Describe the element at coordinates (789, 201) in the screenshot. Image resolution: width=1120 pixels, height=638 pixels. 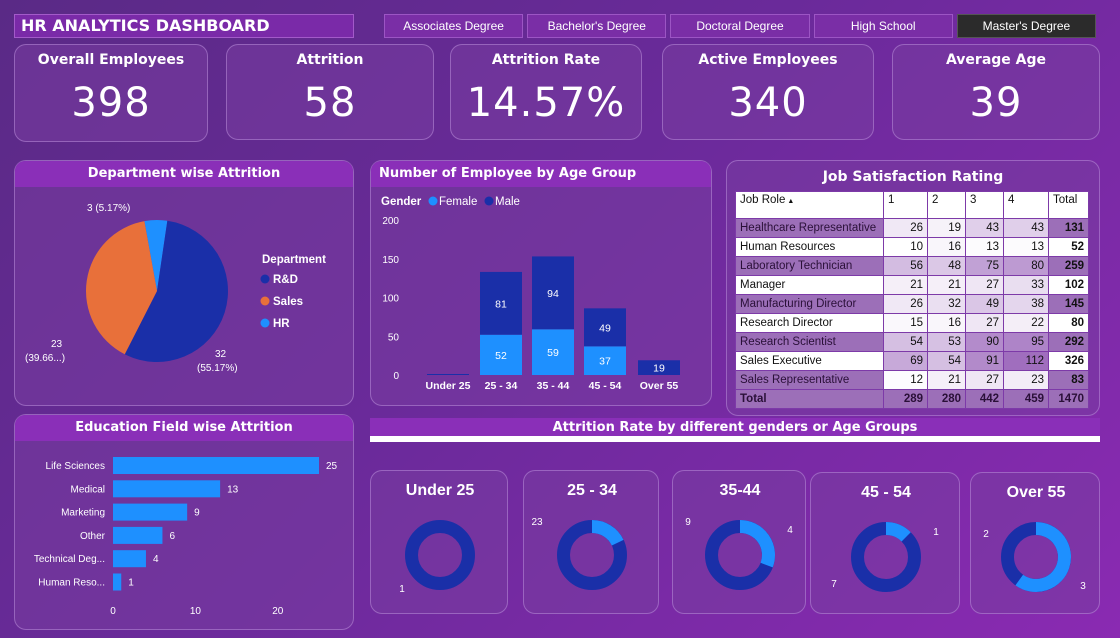
I see `sort-asc-icon: ▲` at that location.